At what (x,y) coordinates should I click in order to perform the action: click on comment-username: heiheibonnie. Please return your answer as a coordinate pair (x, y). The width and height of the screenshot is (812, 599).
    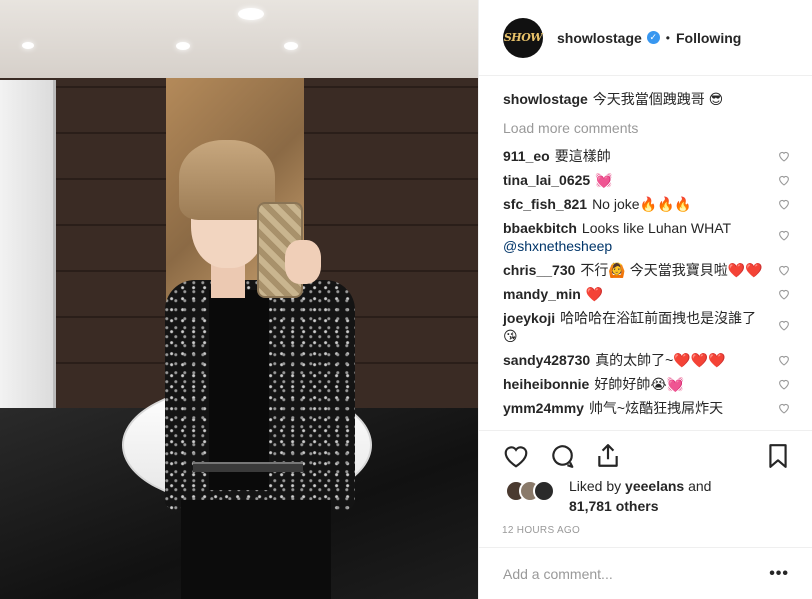
    Looking at the image, I should click on (546, 384).